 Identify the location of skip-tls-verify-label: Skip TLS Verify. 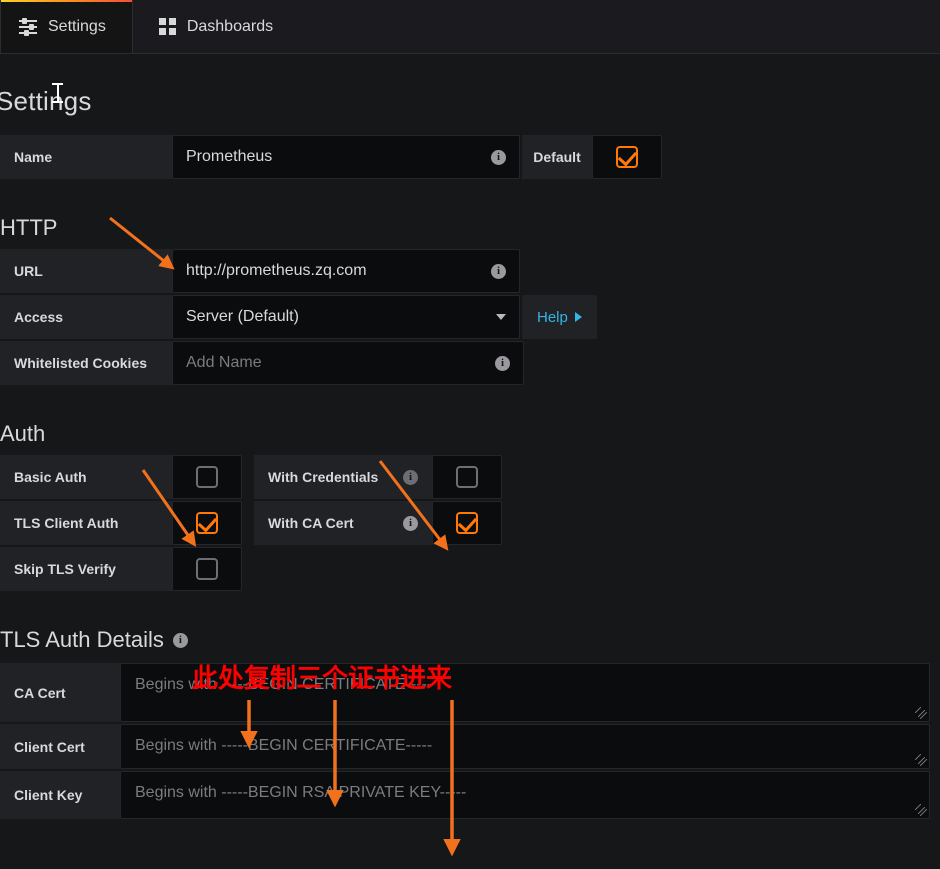
(86, 569).